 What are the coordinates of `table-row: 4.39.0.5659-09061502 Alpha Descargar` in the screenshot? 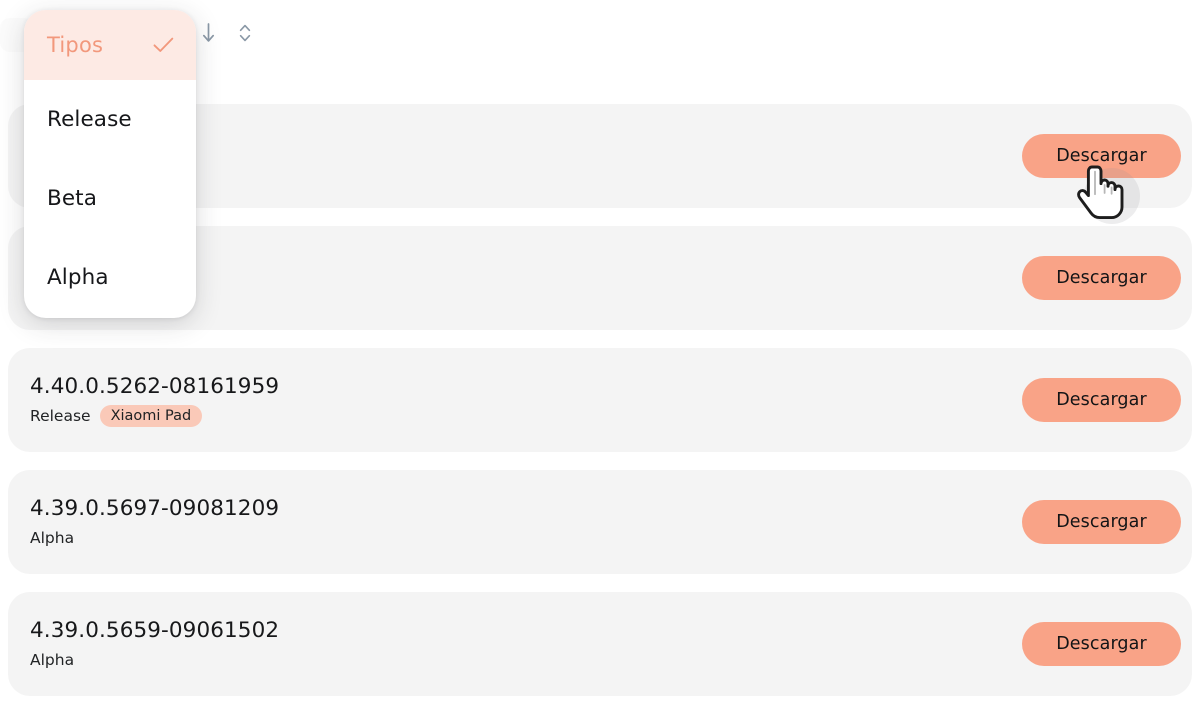 It's located at (600, 644).